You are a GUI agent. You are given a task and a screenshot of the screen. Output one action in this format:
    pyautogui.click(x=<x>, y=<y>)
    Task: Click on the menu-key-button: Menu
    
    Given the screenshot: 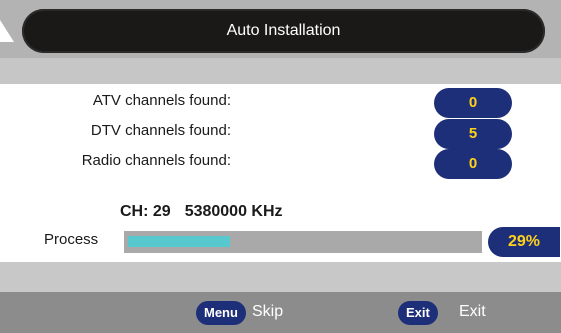 What is the action you would take?
    pyautogui.click(x=221, y=313)
    